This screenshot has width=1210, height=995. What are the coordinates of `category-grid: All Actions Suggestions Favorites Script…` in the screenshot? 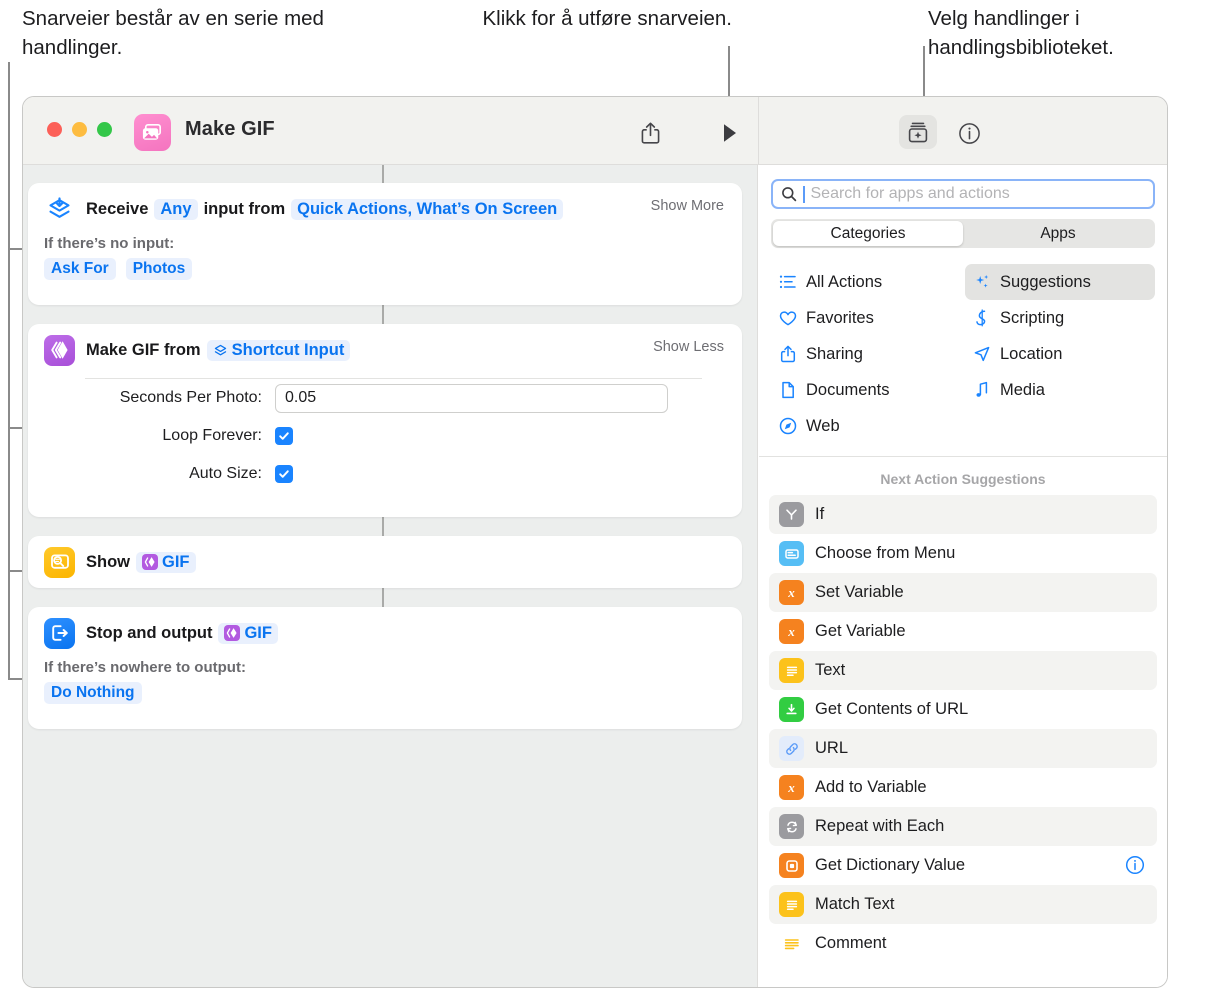 It's located at (963, 352).